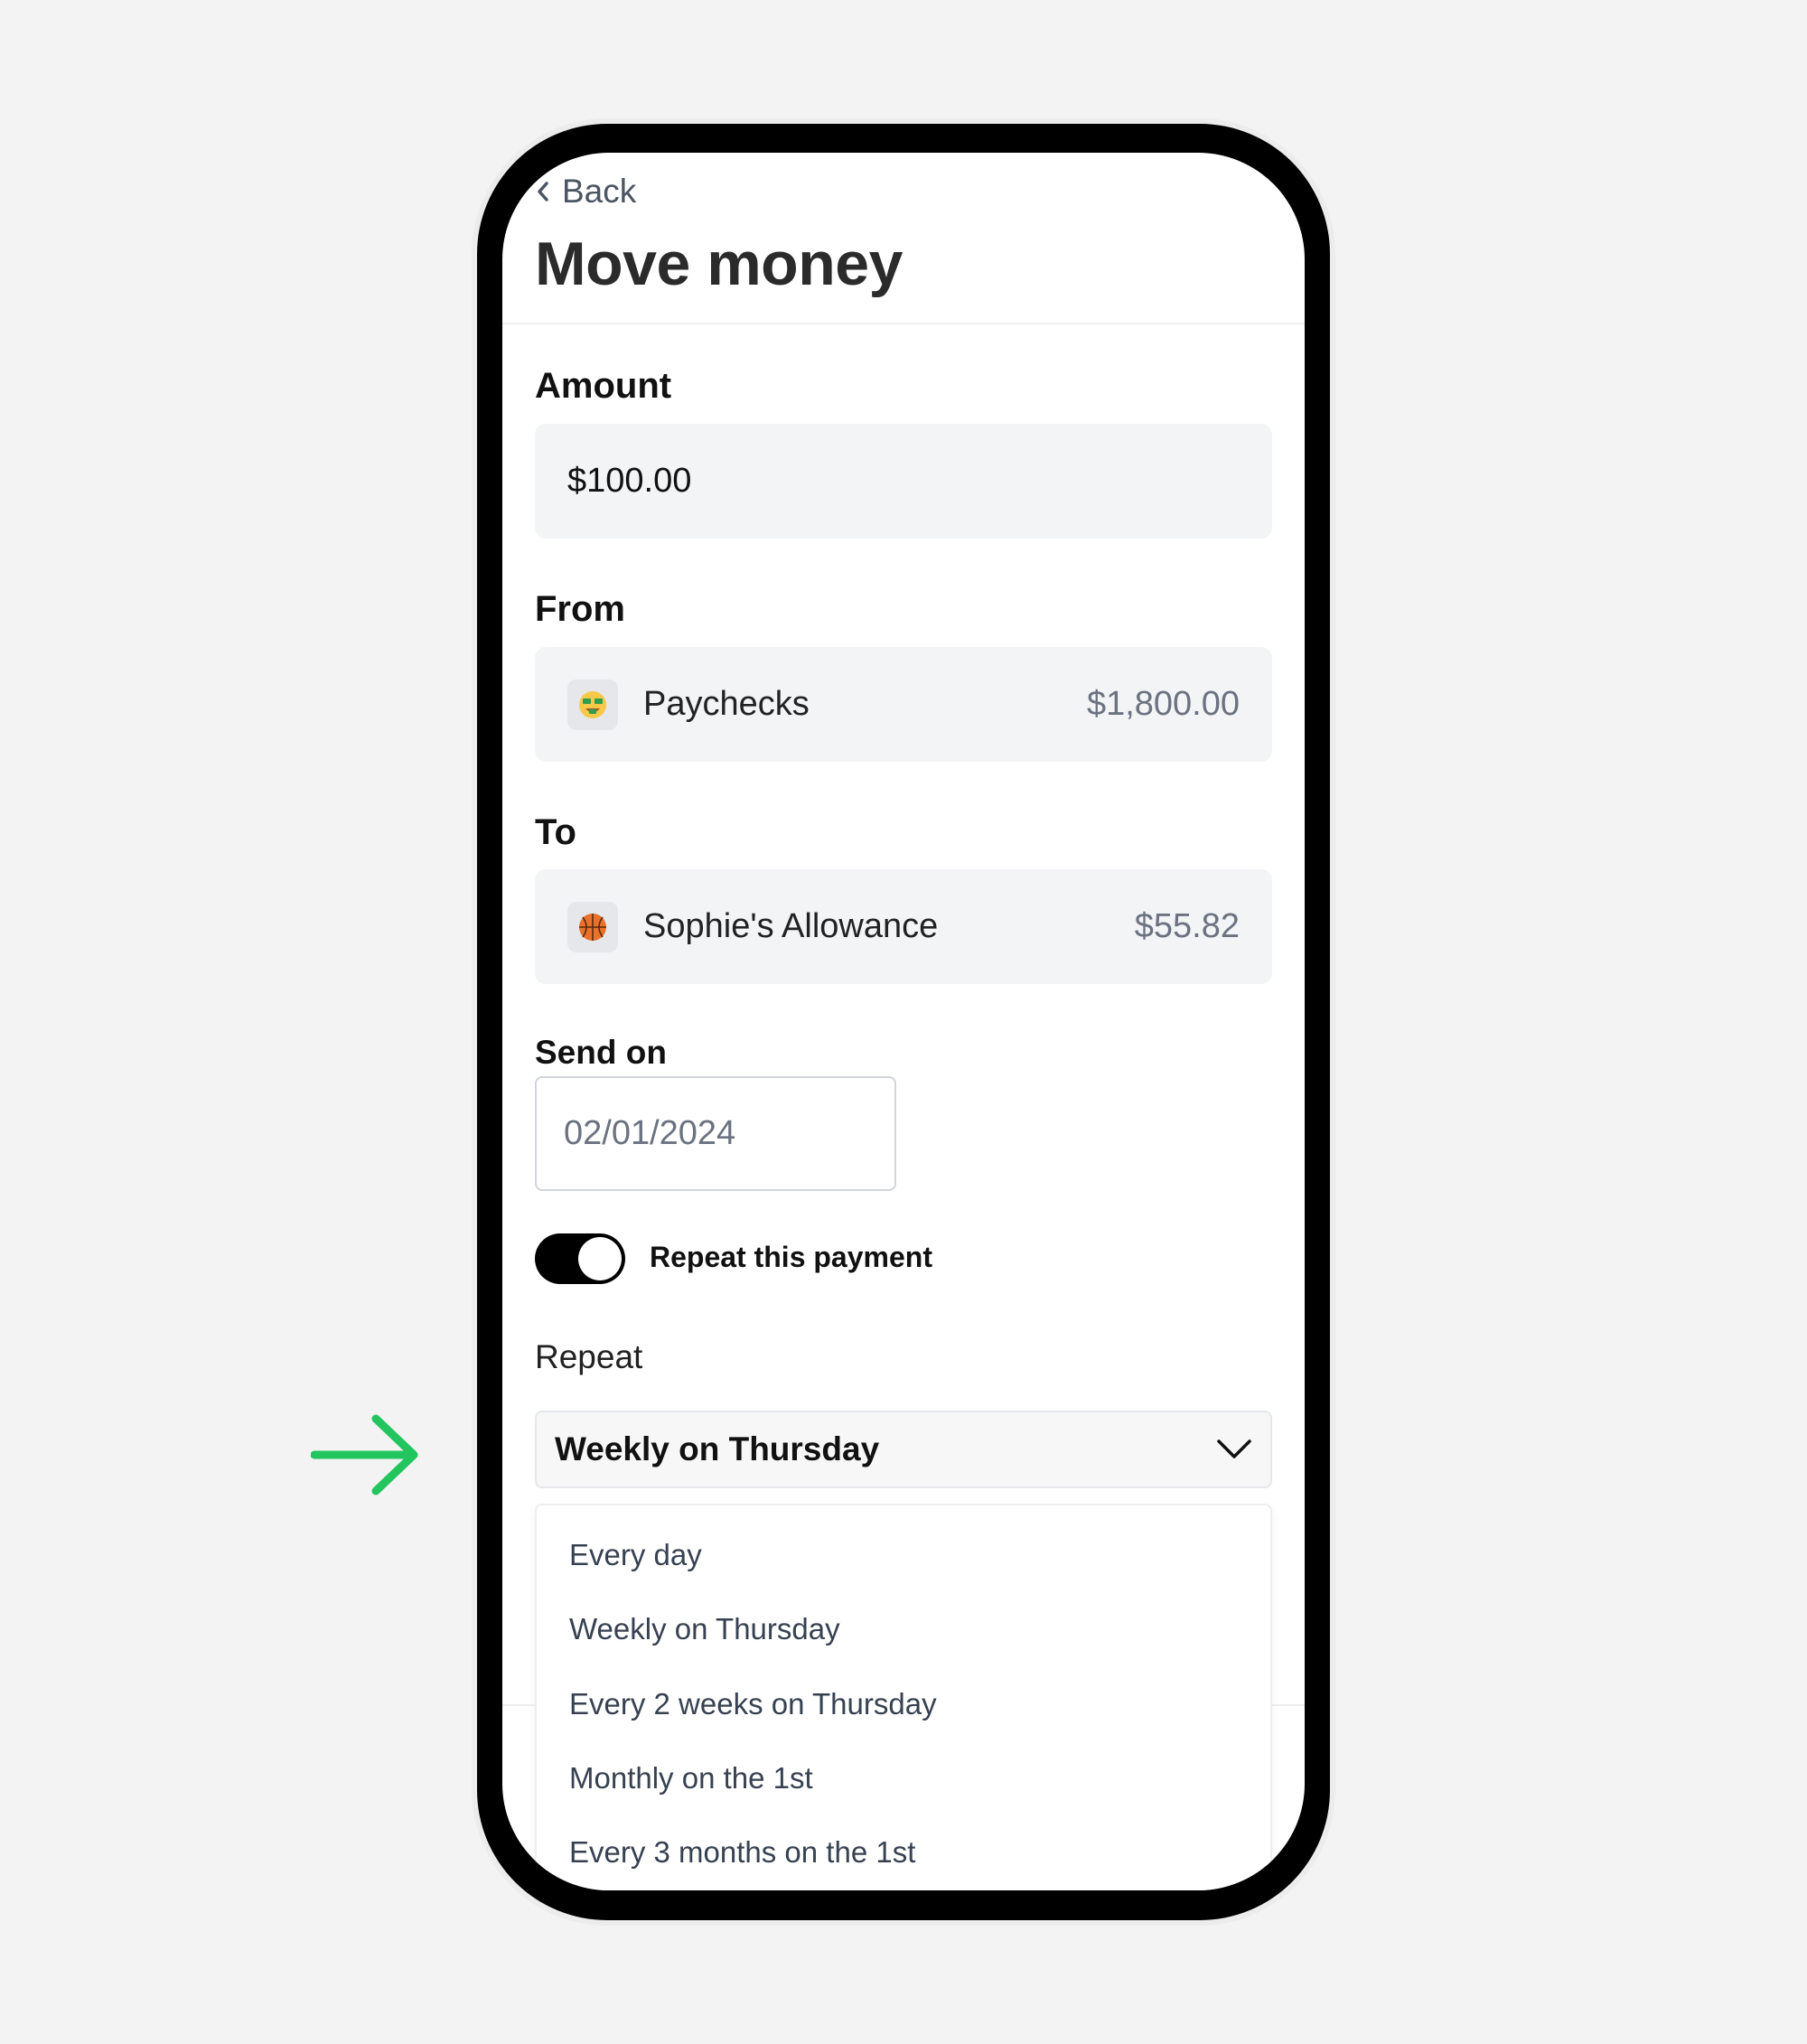 The width and height of the screenshot is (1807, 2044). Describe the element at coordinates (601, 1053) in the screenshot. I see `send-on-label: Send on` at that location.